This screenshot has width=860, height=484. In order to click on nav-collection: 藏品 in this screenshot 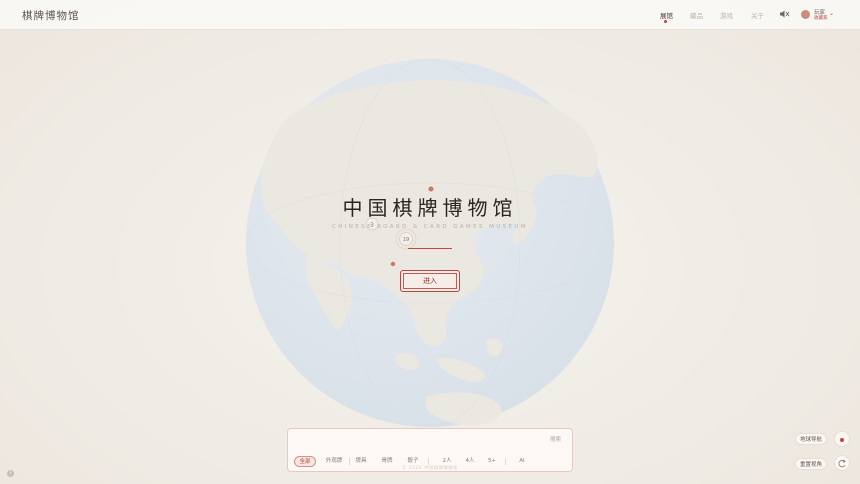, I will do `click(696, 15)`.